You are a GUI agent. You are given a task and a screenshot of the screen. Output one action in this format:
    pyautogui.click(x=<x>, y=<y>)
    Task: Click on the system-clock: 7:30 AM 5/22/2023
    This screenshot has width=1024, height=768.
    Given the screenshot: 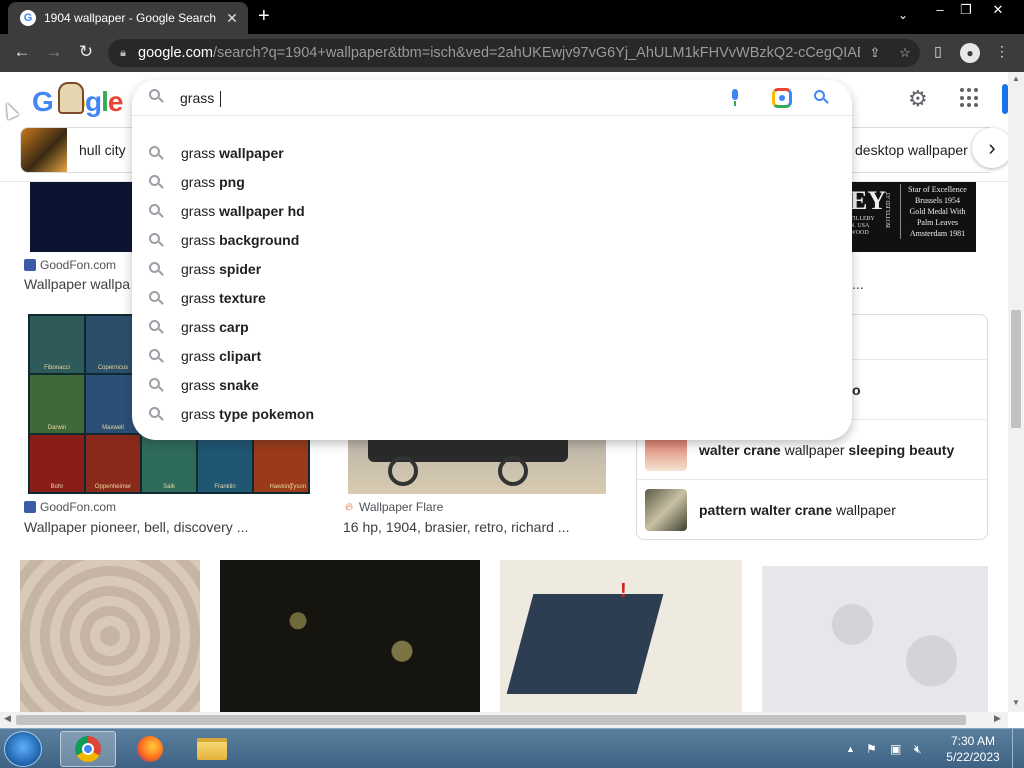 What is the action you would take?
    pyautogui.click(x=973, y=749)
    